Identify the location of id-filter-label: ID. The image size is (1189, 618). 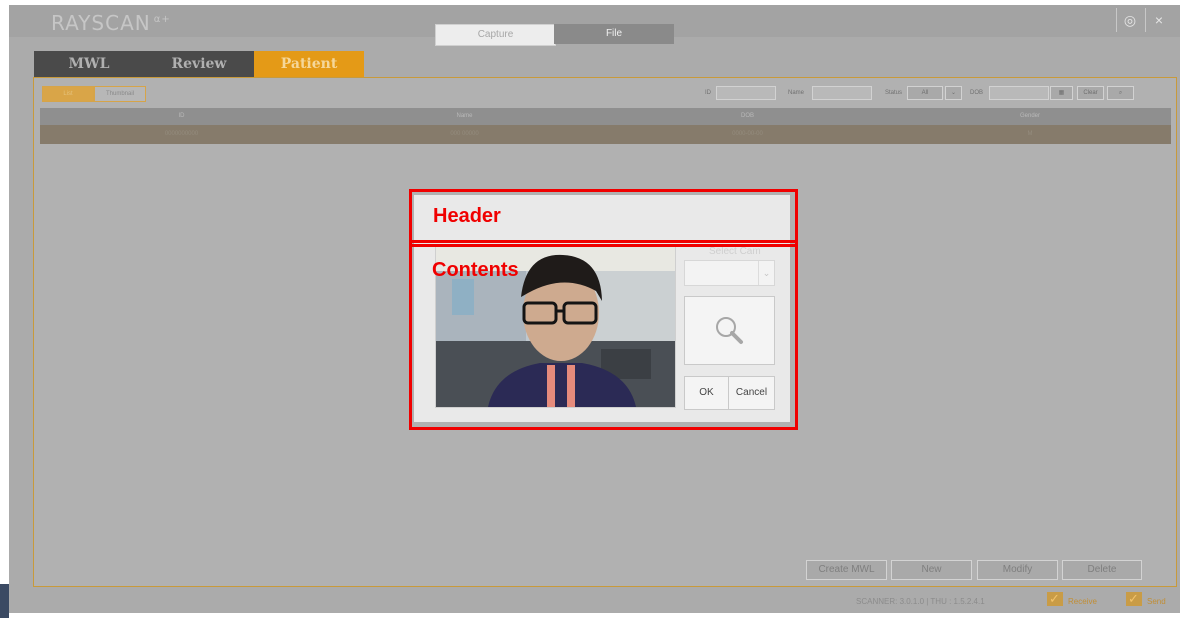
(708, 93).